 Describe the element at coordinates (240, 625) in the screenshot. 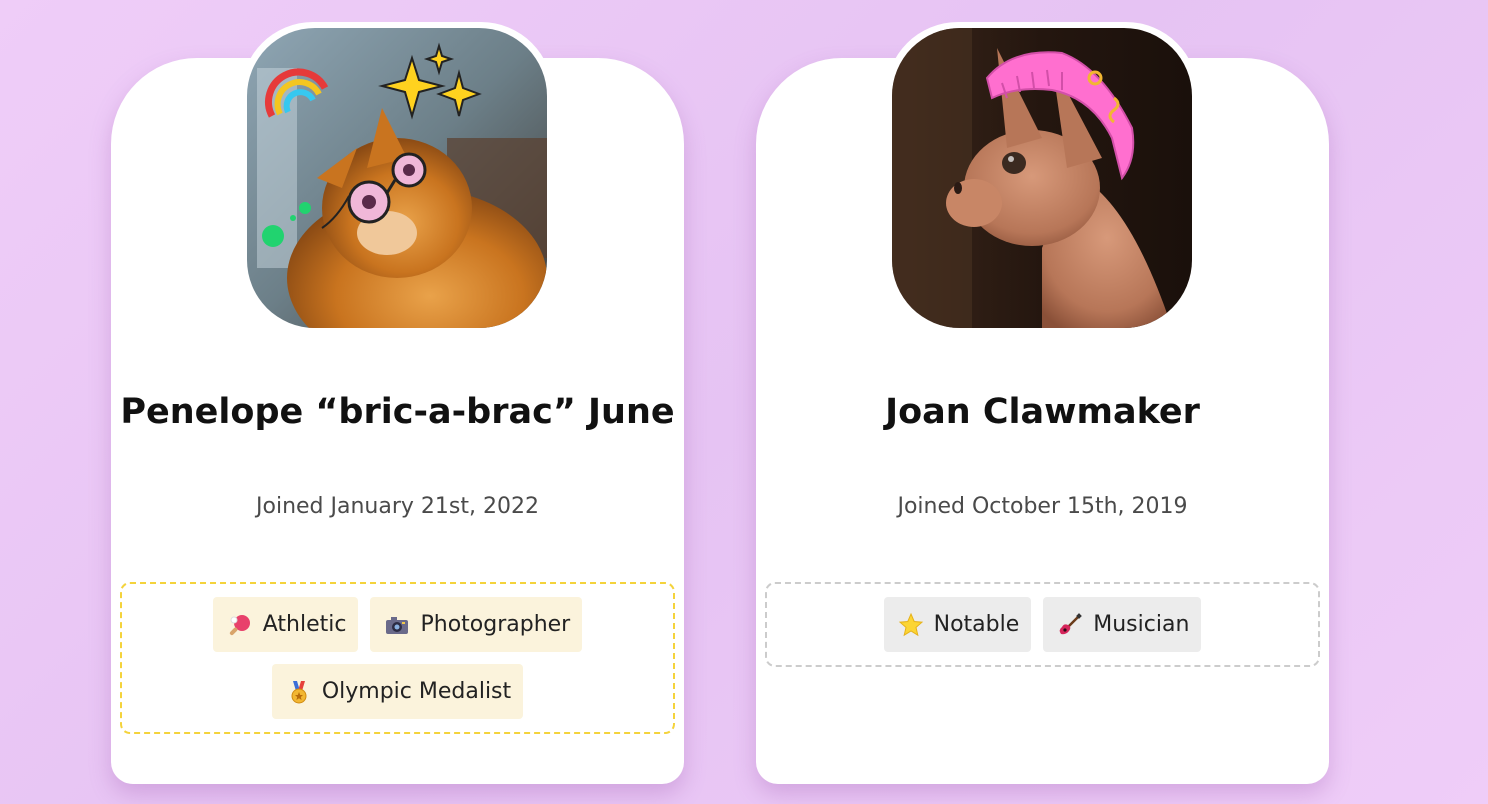

I see `ping-pong-icon` at that location.